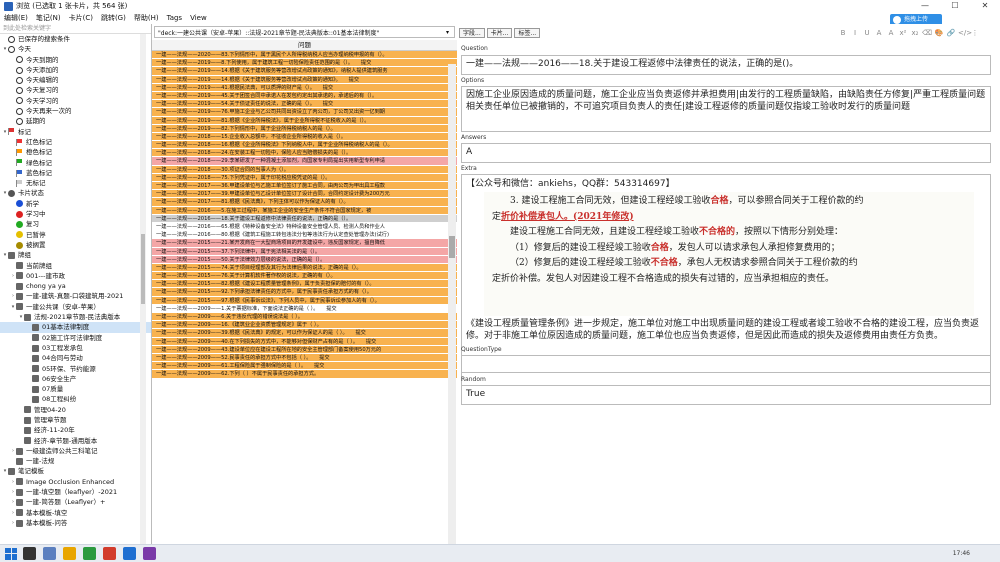 The height and width of the screenshot is (562, 1000). What do you see at coordinates (69, 553) in the screenshot?
I see `file-explorer-icon` at bounding box center [69, 553].